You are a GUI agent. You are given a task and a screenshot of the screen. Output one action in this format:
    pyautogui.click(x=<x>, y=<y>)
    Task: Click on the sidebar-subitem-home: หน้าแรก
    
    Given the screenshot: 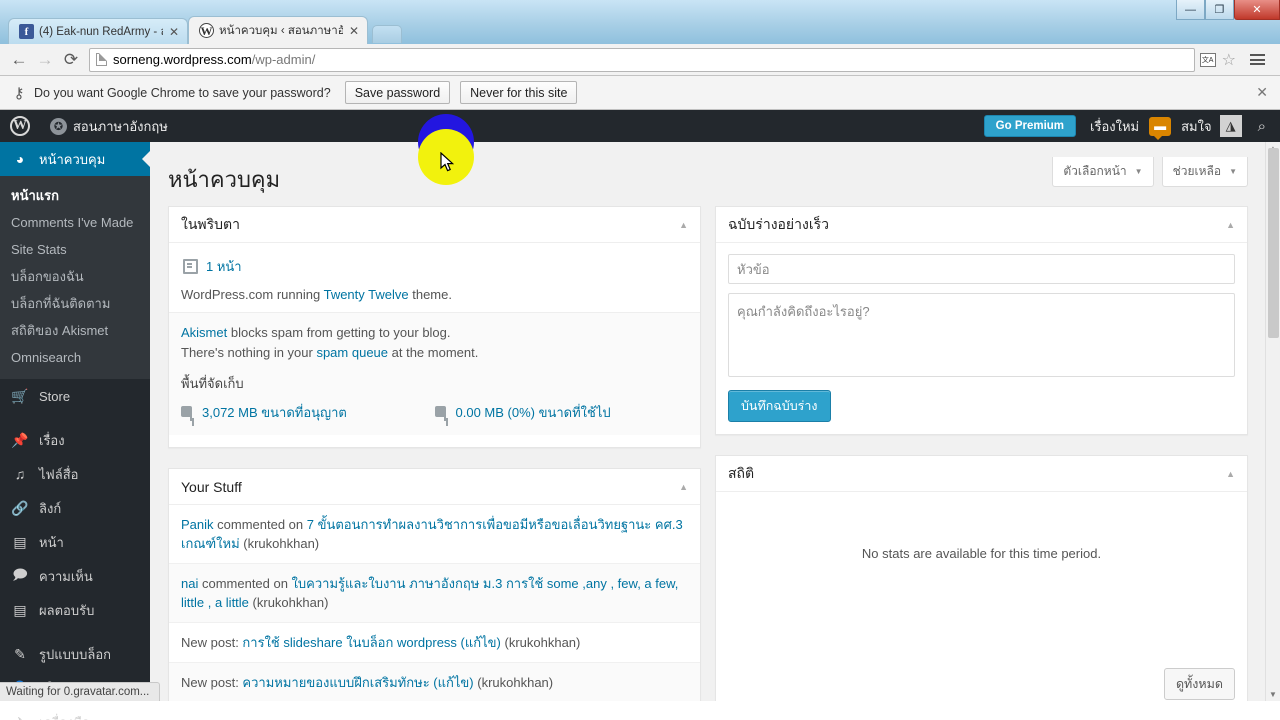 What is the action you would take?
    pyautogui.click(x=75, y=195)
    